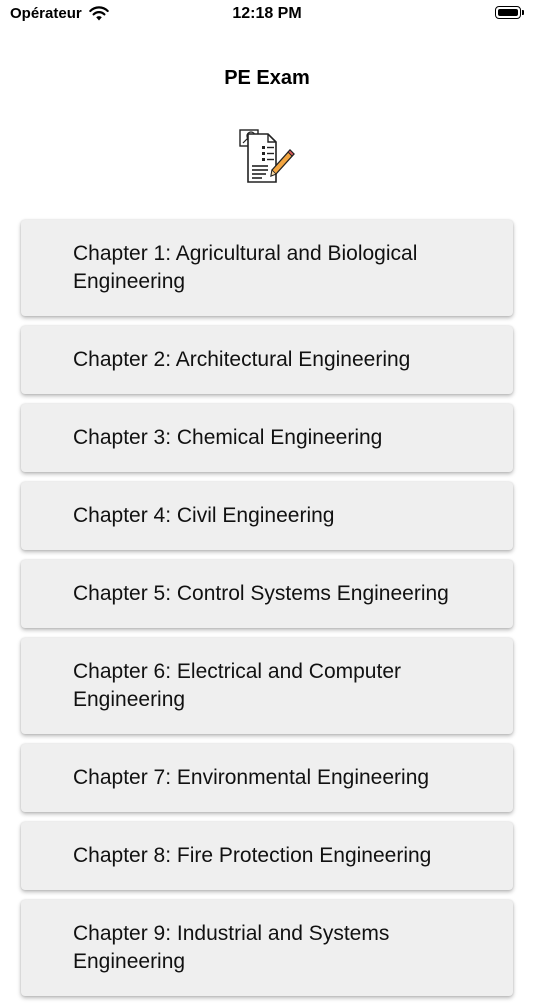 The image size is (534, 1006). I want to click on chapter-label: Chapter 3: Chemical Engineering, so click(228, 437).